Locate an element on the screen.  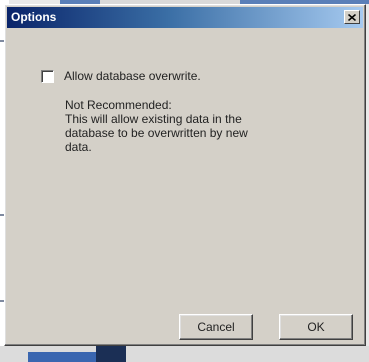
background-taskbar-item-dark is located at coordinates (111, 354).